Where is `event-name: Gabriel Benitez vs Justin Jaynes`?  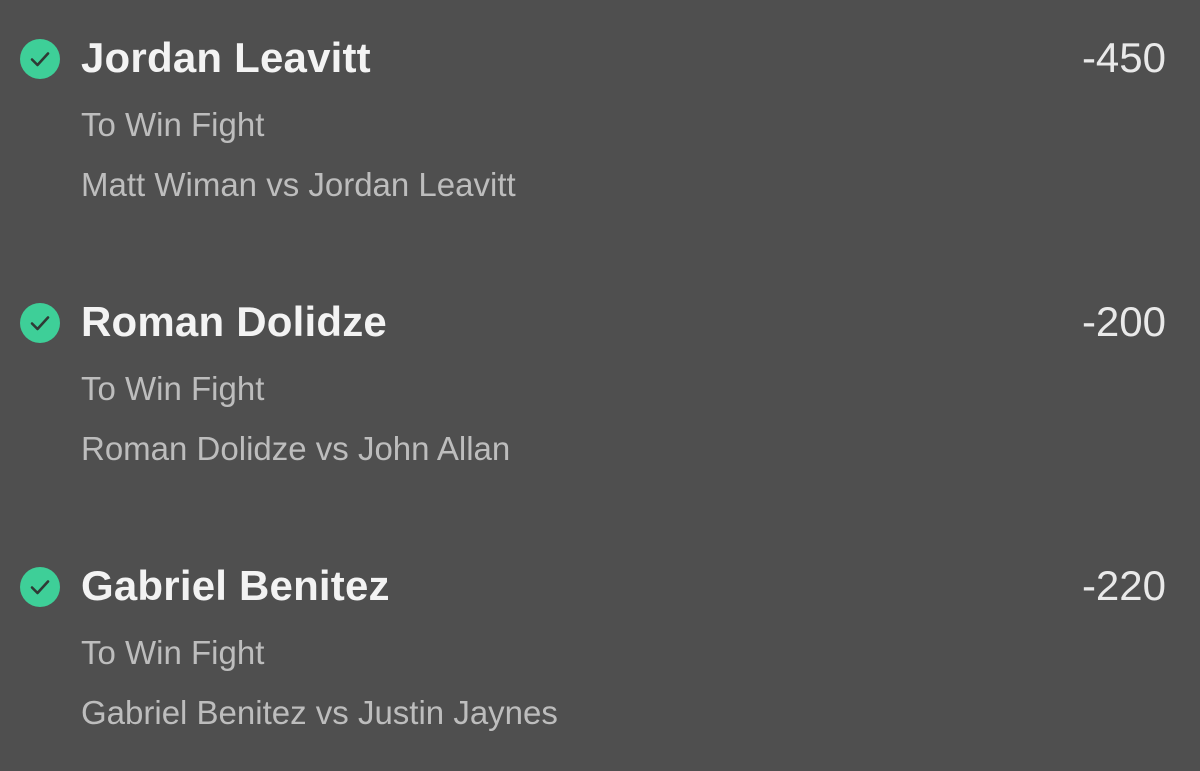
event-name: Gabriel Benitez vs Justin Jaynes is located at coordinates (319, 712).